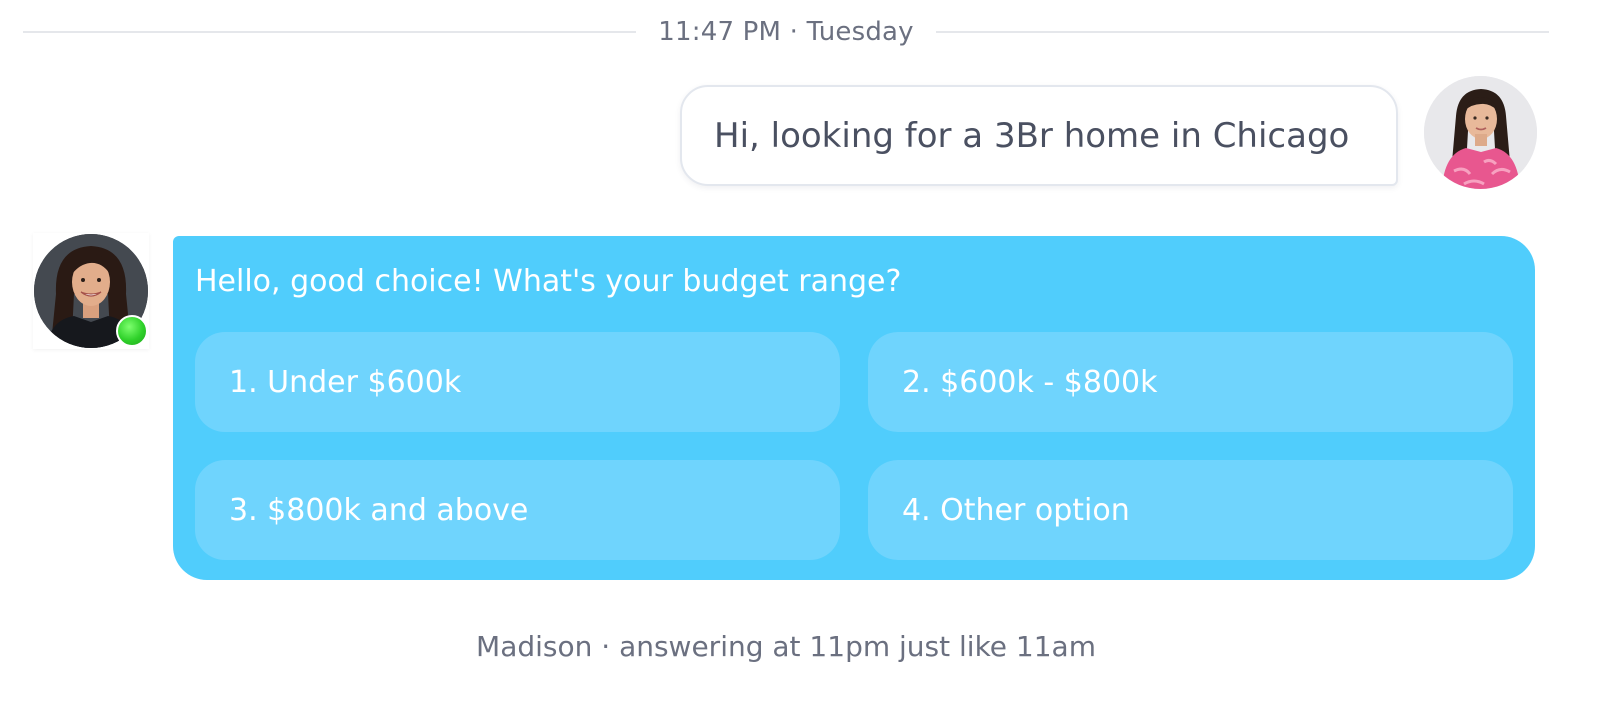 The height and width of the screenshot is (705, 1600). I want to click on option-800k-above: 3. $800k and above, so click(517, 510).